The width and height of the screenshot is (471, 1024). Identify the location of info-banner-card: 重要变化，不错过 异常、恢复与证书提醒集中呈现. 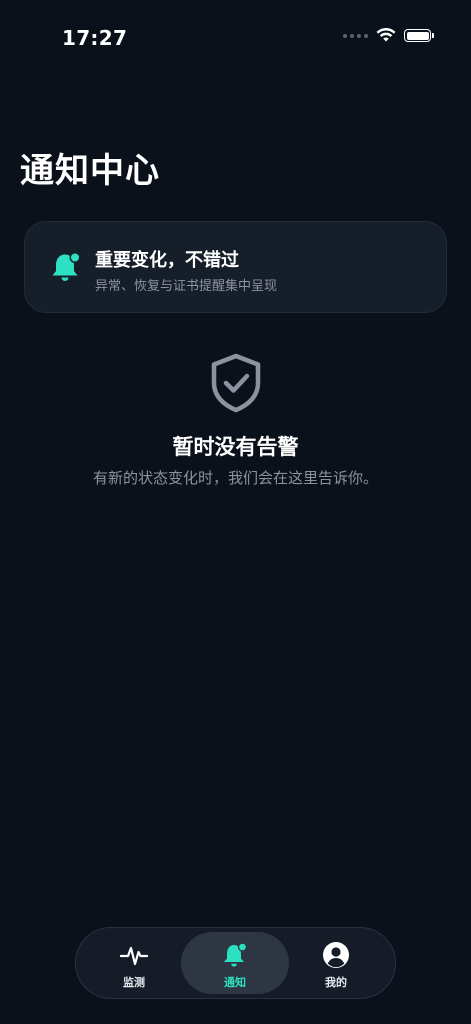
(235, 267).